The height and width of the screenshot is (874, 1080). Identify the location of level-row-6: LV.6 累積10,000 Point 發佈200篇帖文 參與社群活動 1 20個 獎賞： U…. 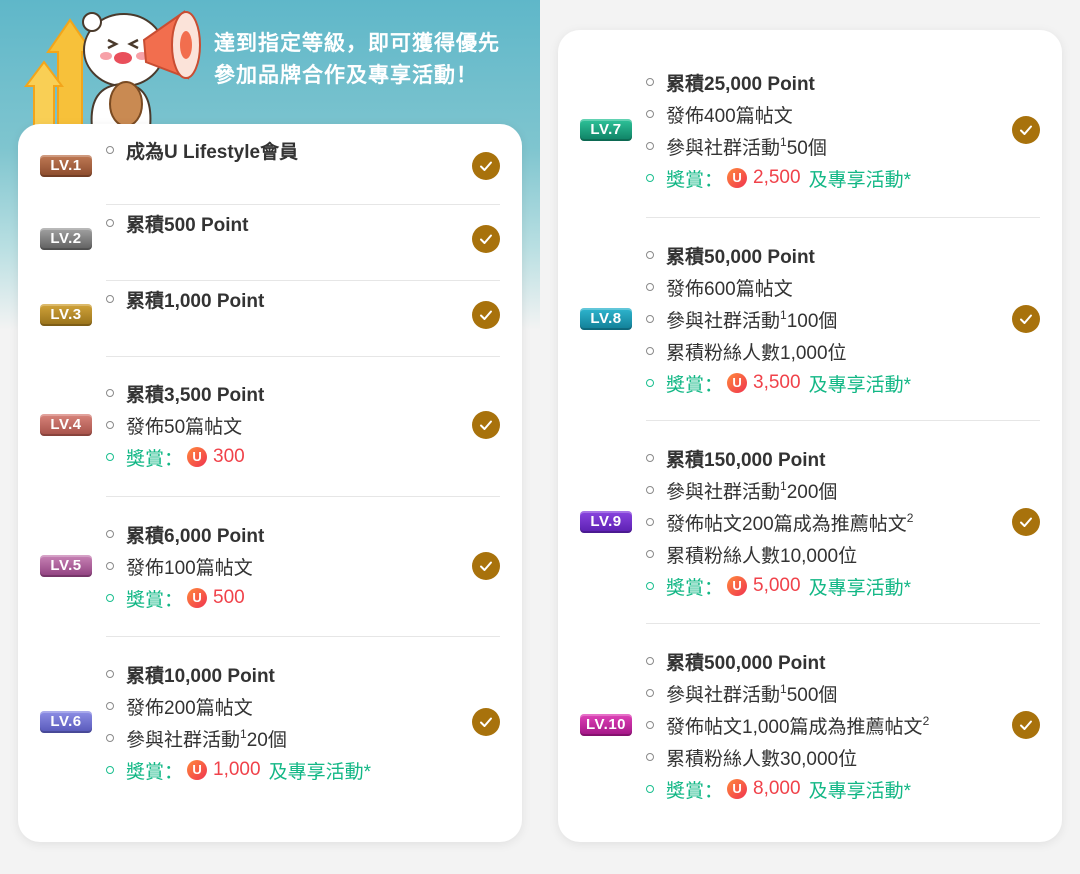
(270, 722).